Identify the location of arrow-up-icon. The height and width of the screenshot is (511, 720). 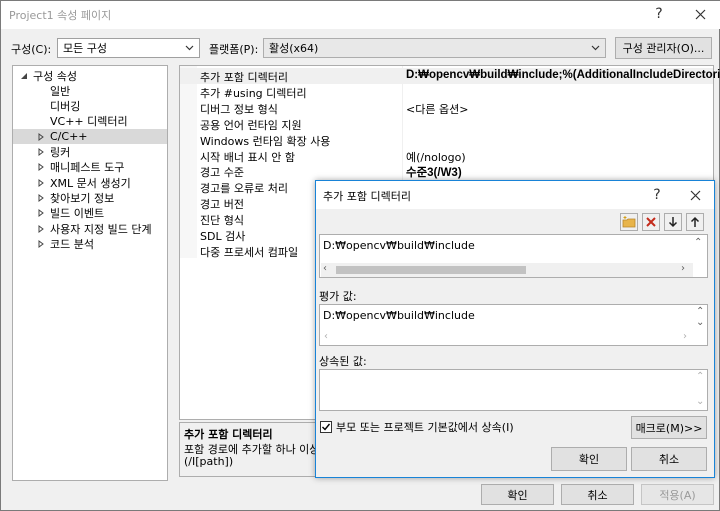
(695, 221).